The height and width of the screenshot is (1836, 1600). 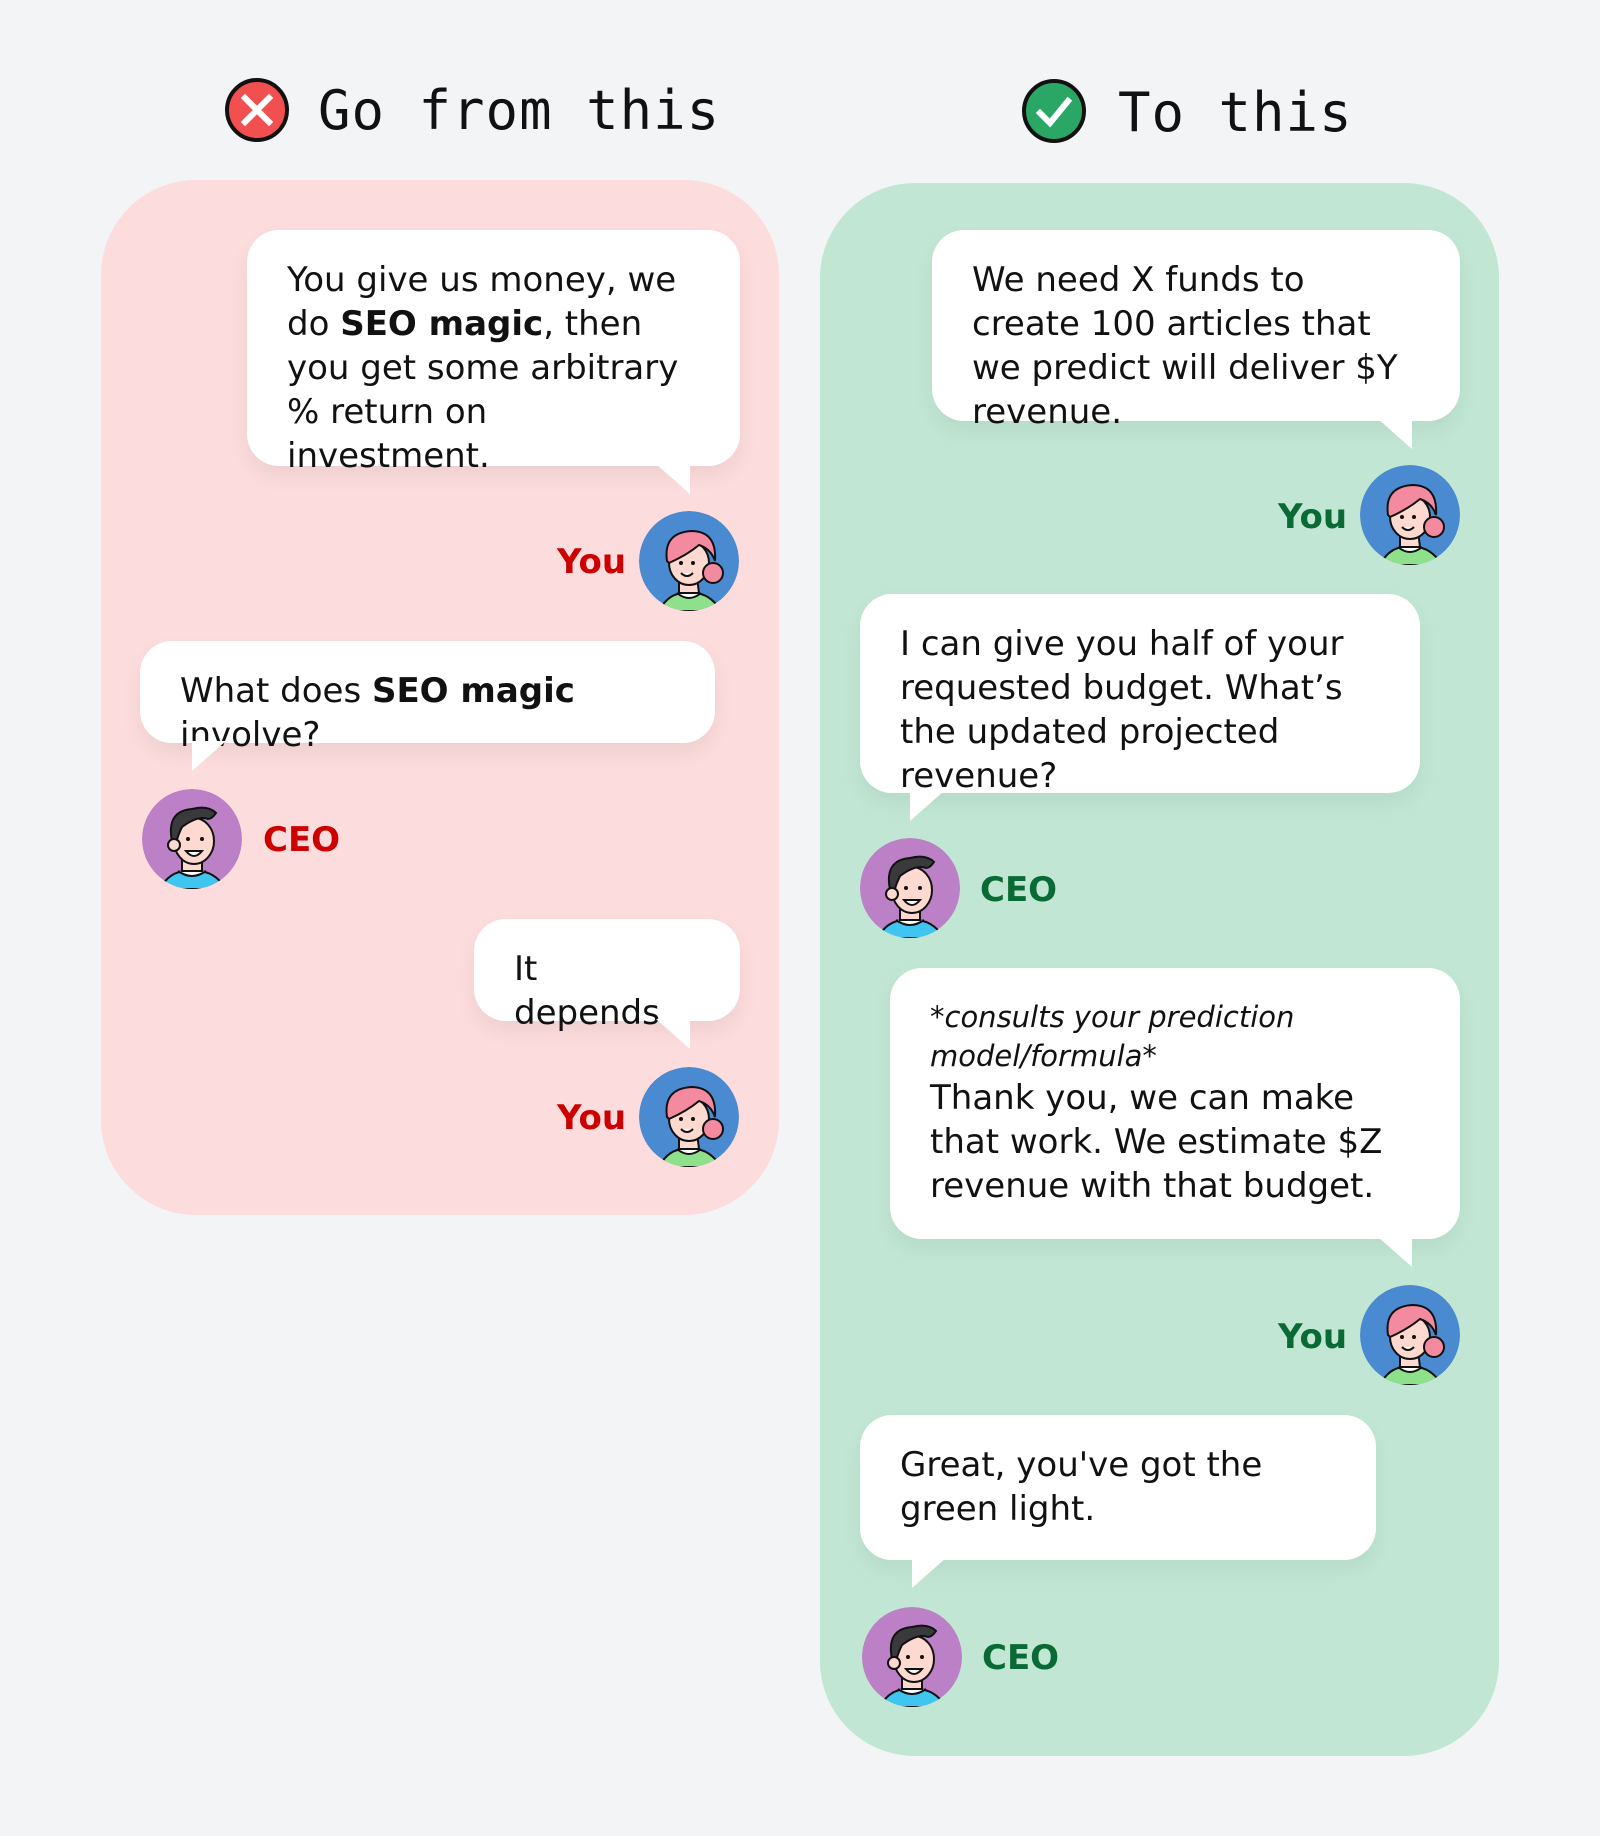 I want to click on chat-bubble-ceo: Great, you've got the green light., so click(x=1118, y=1487).